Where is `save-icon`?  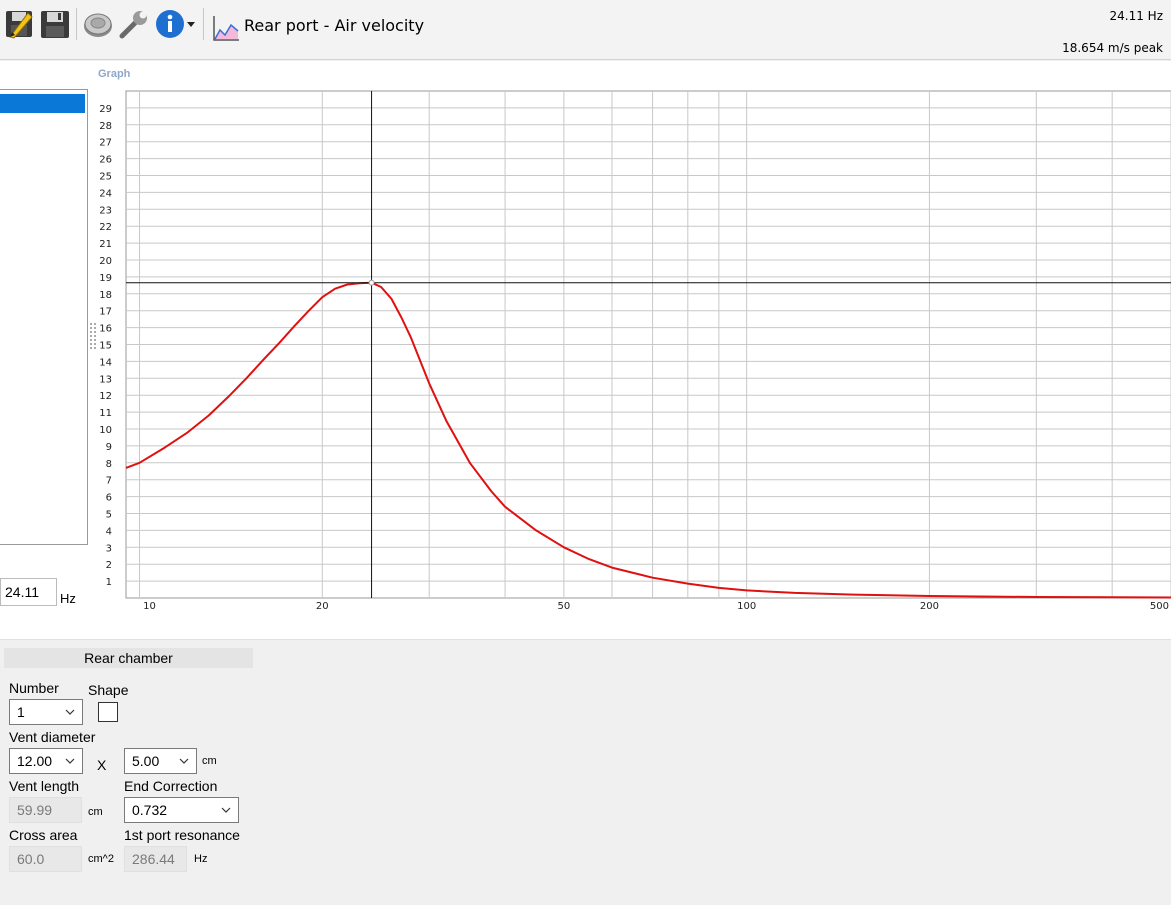 save-icon is located at coordinates (55, 24).